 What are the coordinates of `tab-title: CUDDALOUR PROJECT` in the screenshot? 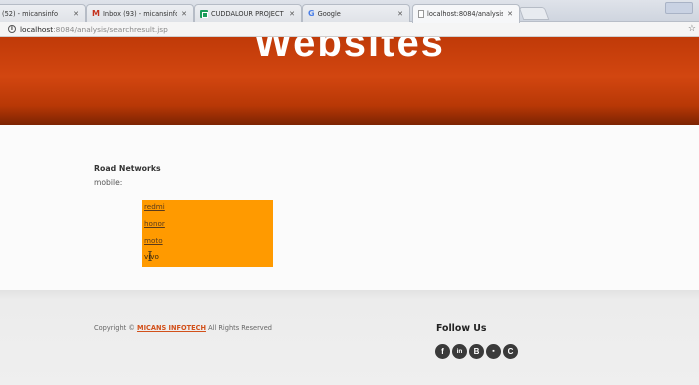 It's located at (247, 13).